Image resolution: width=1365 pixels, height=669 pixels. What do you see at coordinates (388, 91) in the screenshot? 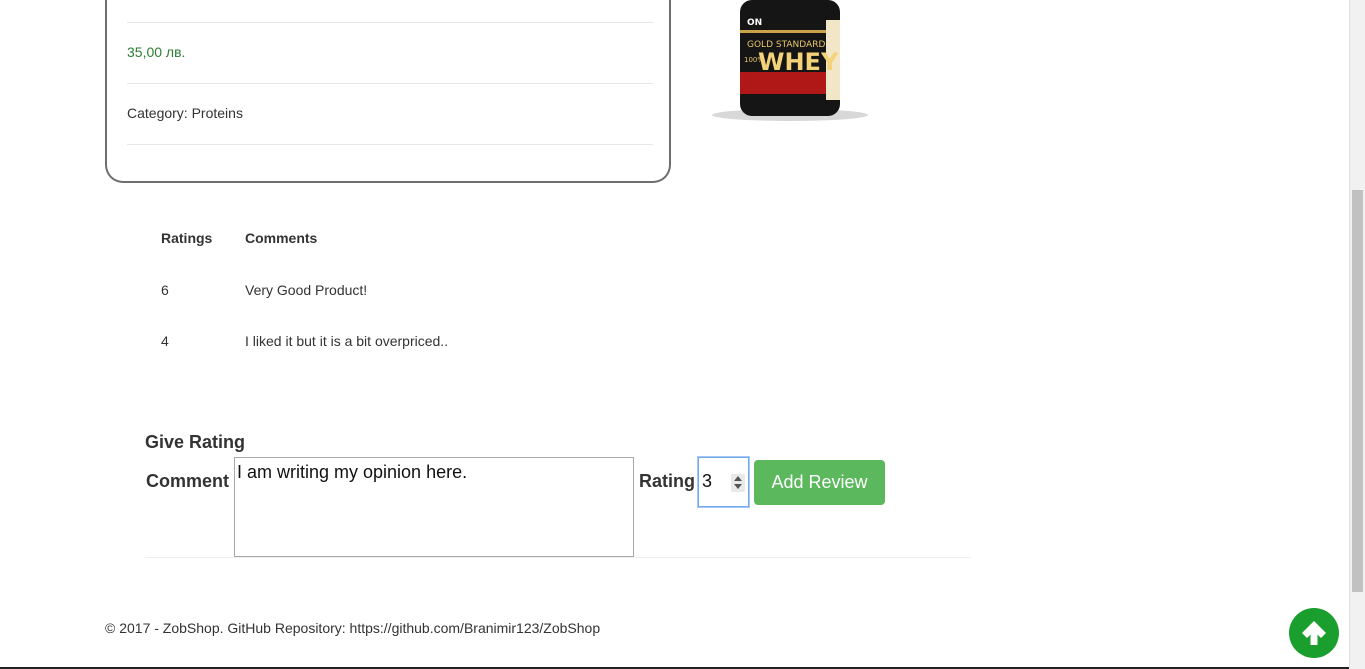
I see `product-details-card: 35,00 лв. Category: Proteins` at bounding box center [388, 91].